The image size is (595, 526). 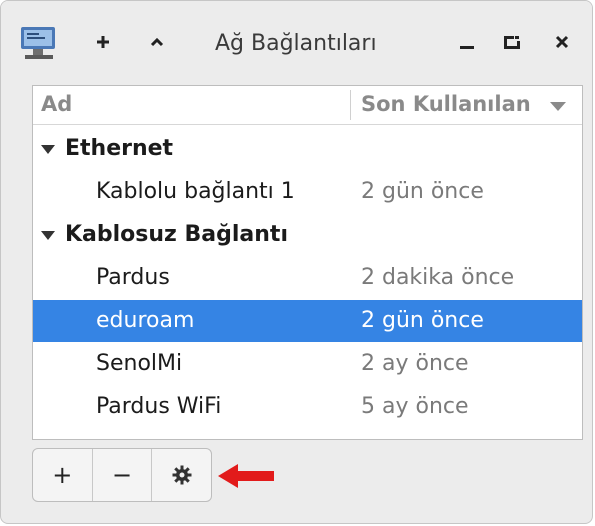 What do you see at coordinates (119, 148) in the screenshot?
I see `group-label: Ethernet` at bounding box center [119, 148].